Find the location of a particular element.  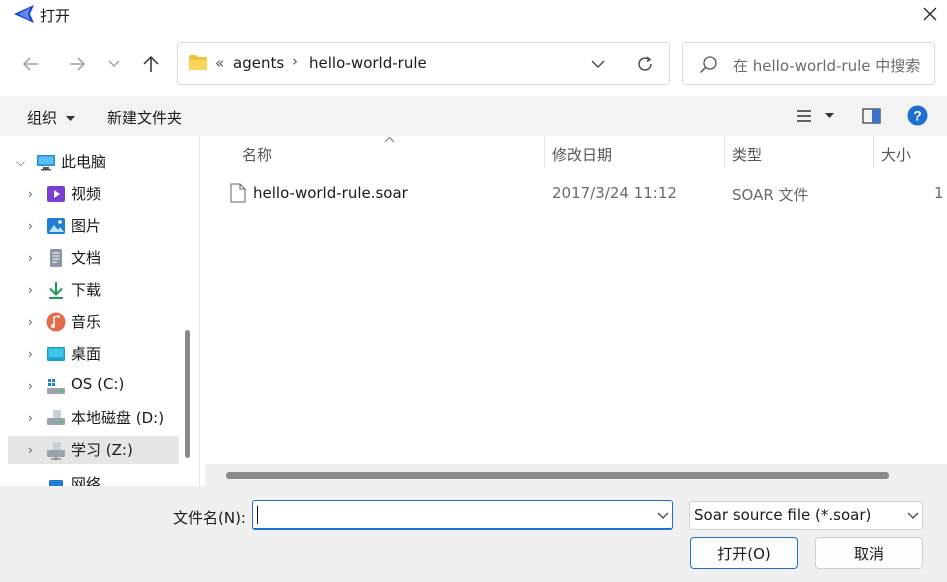

help-icon: ? is located at coordinates (917, 115).